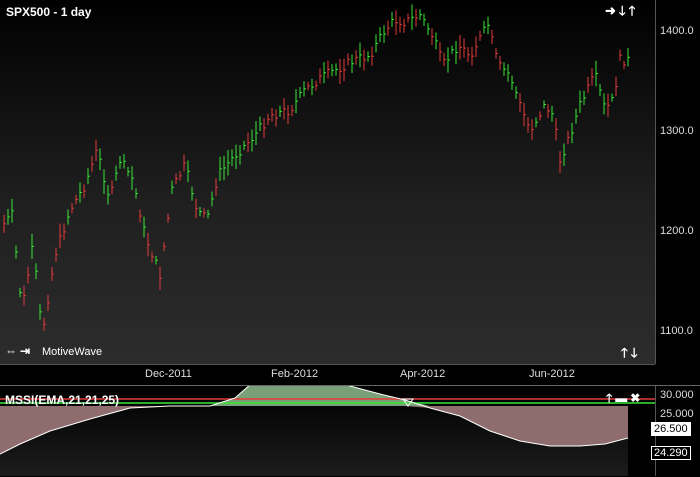 This screenshot has width=700, height=477. Describe the element at coordinates (62, 400) in the screenshot. I see `indicator-title: MSSI(EMA,21,21,25)` at that location.